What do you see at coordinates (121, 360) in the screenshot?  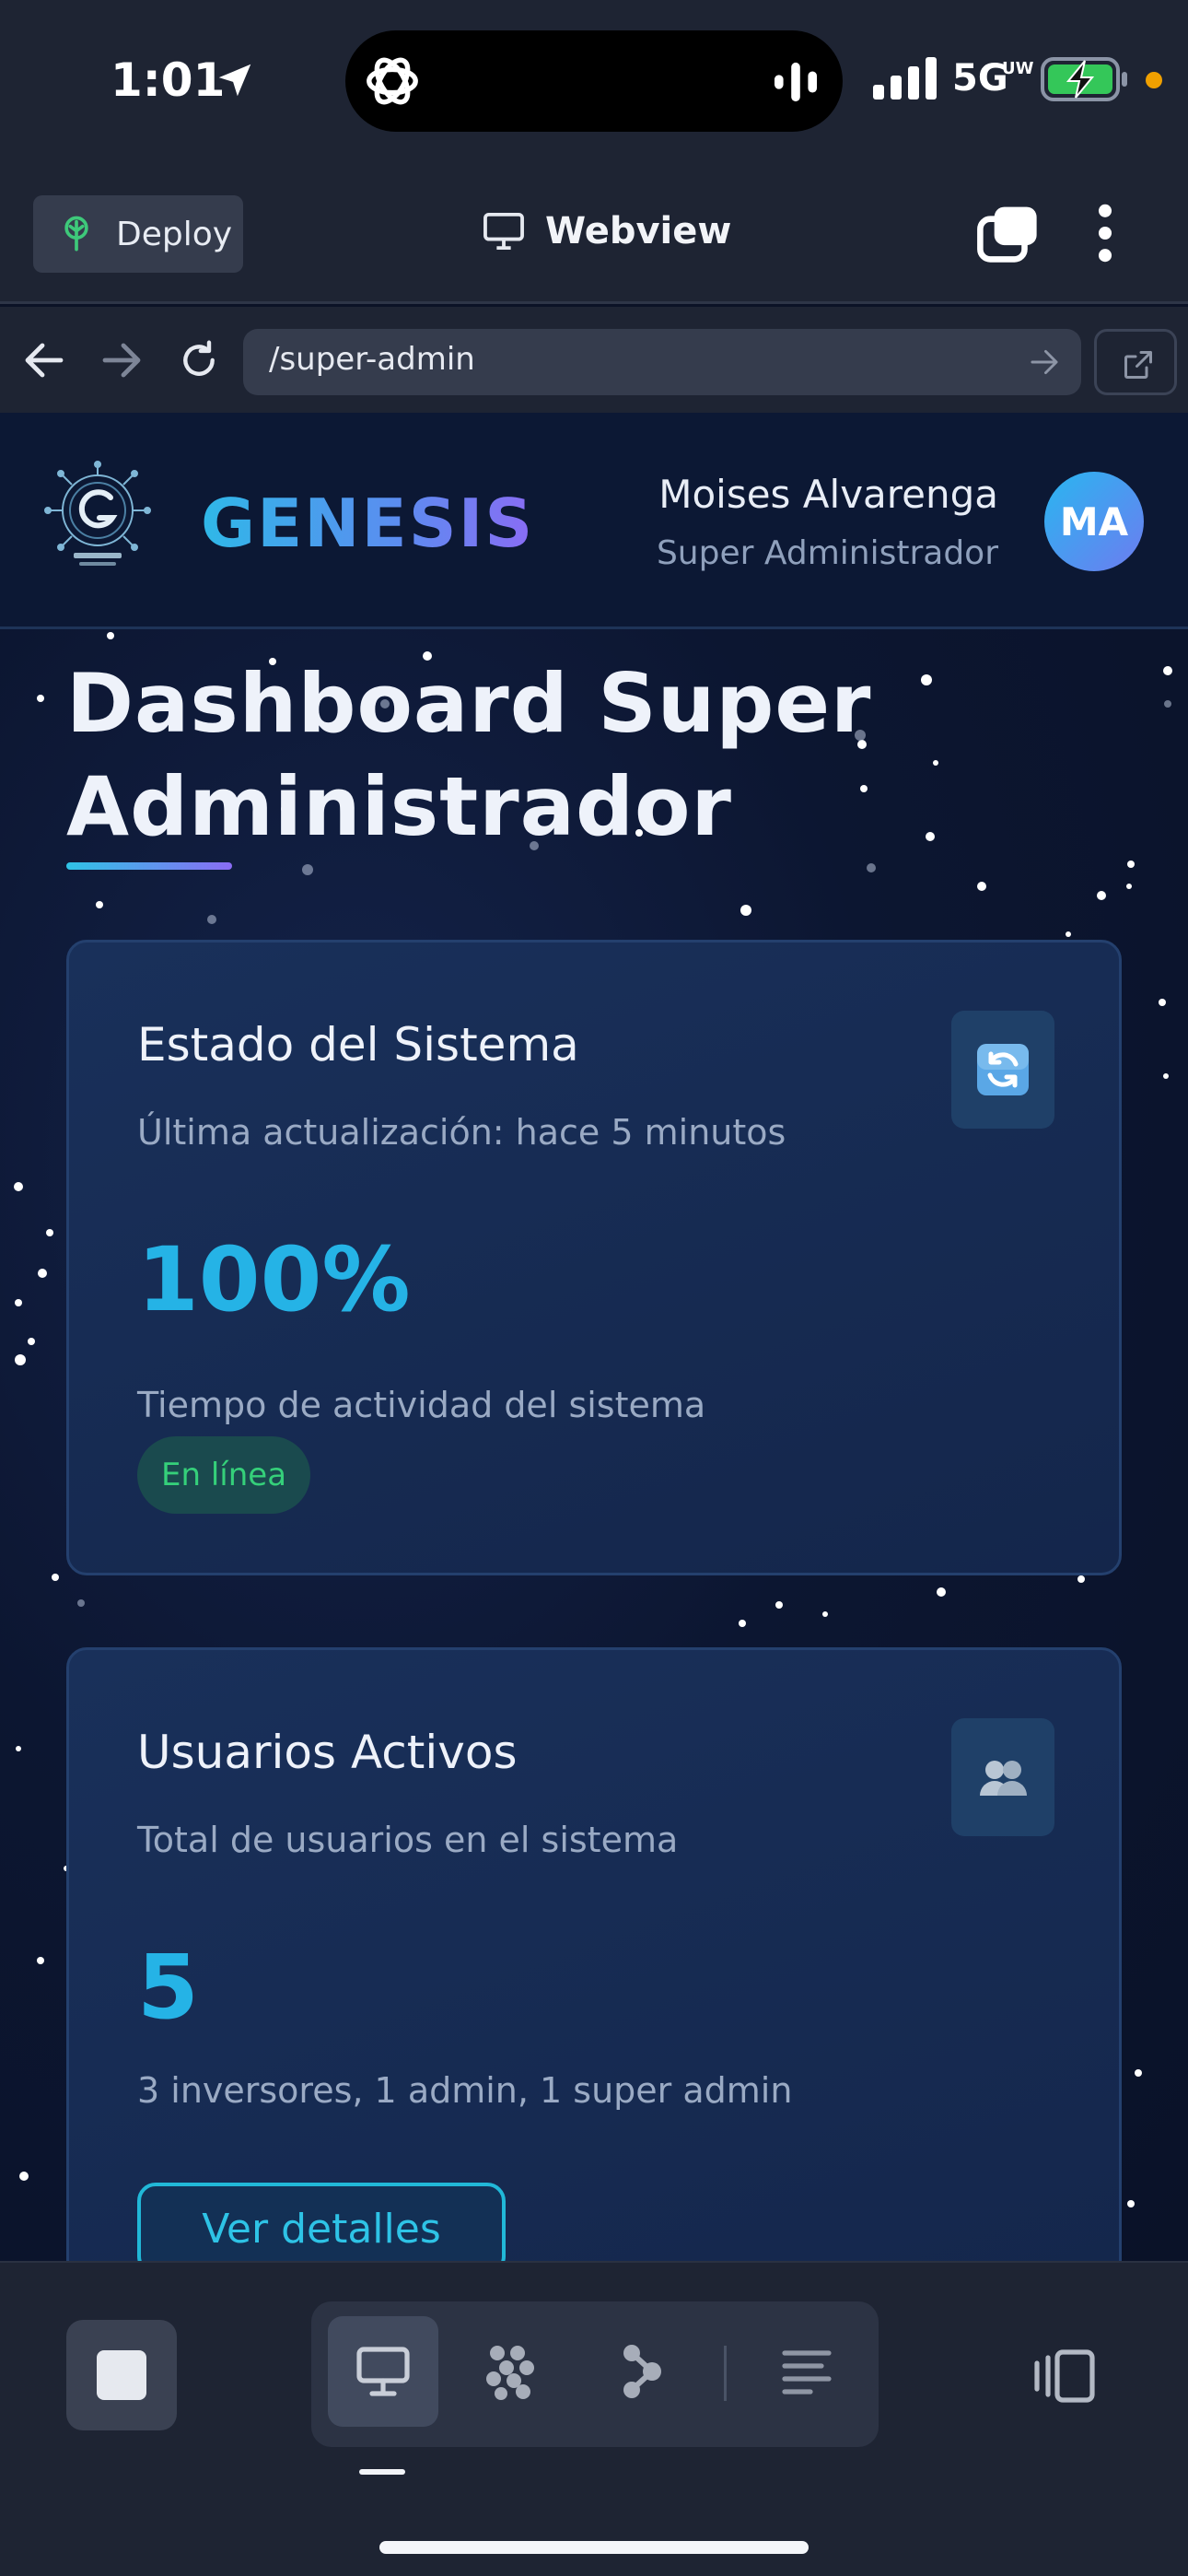 I see `forward-arrow-icon` at bounding box center [121, 360].